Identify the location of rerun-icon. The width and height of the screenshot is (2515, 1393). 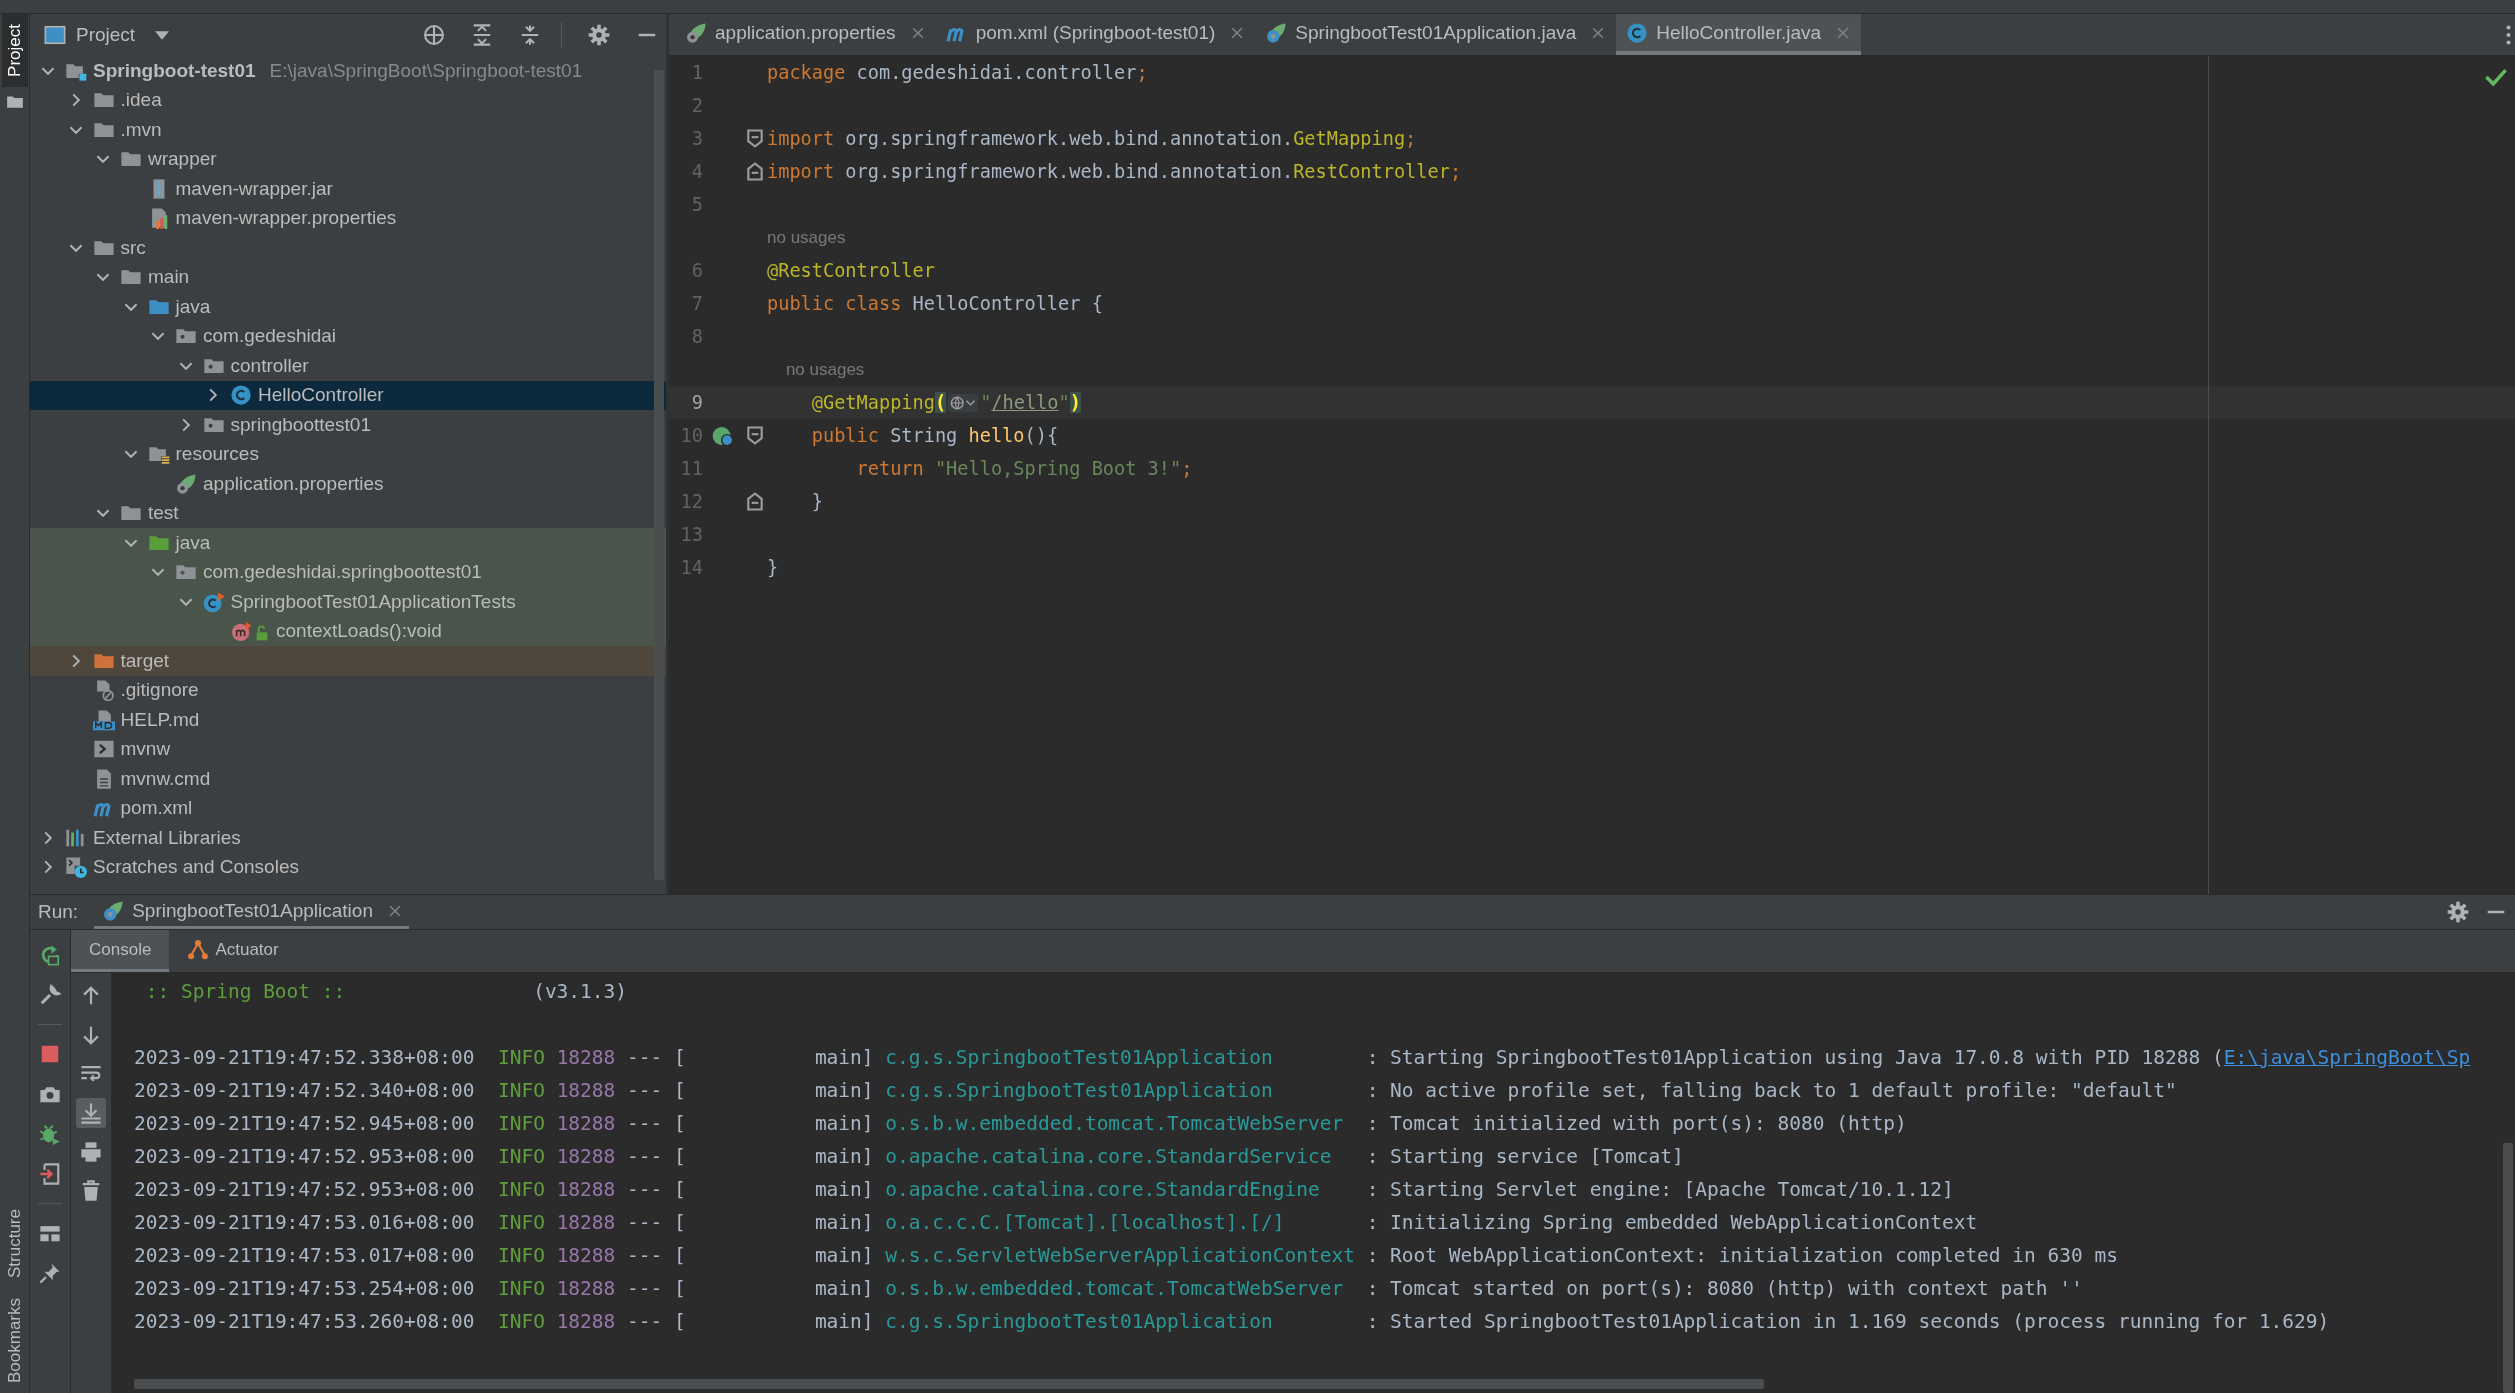
(50, 955).